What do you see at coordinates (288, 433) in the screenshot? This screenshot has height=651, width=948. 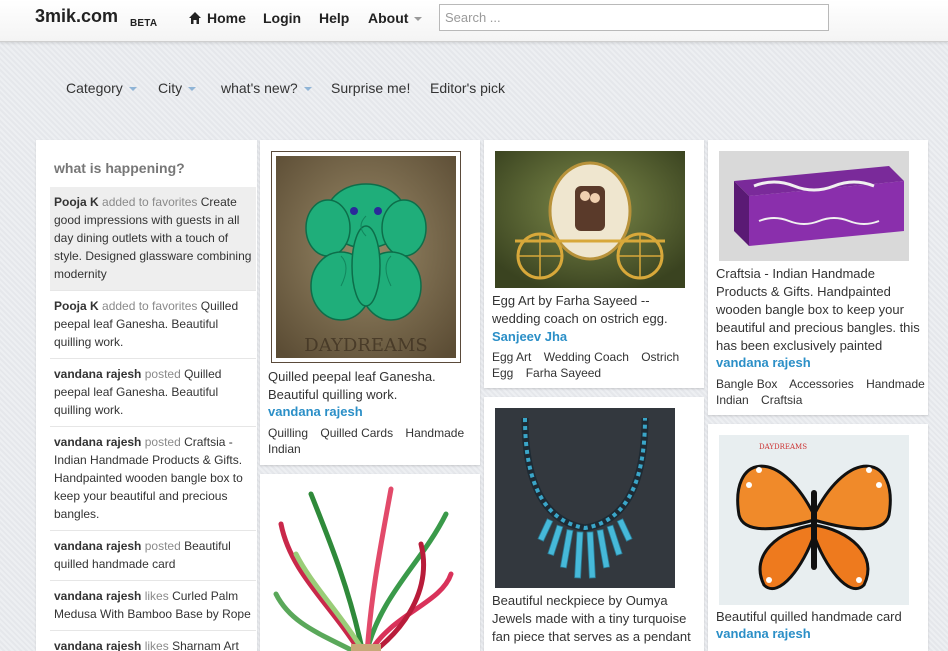 I see `tag-link: Quilling` at bounding box center [288, 433].